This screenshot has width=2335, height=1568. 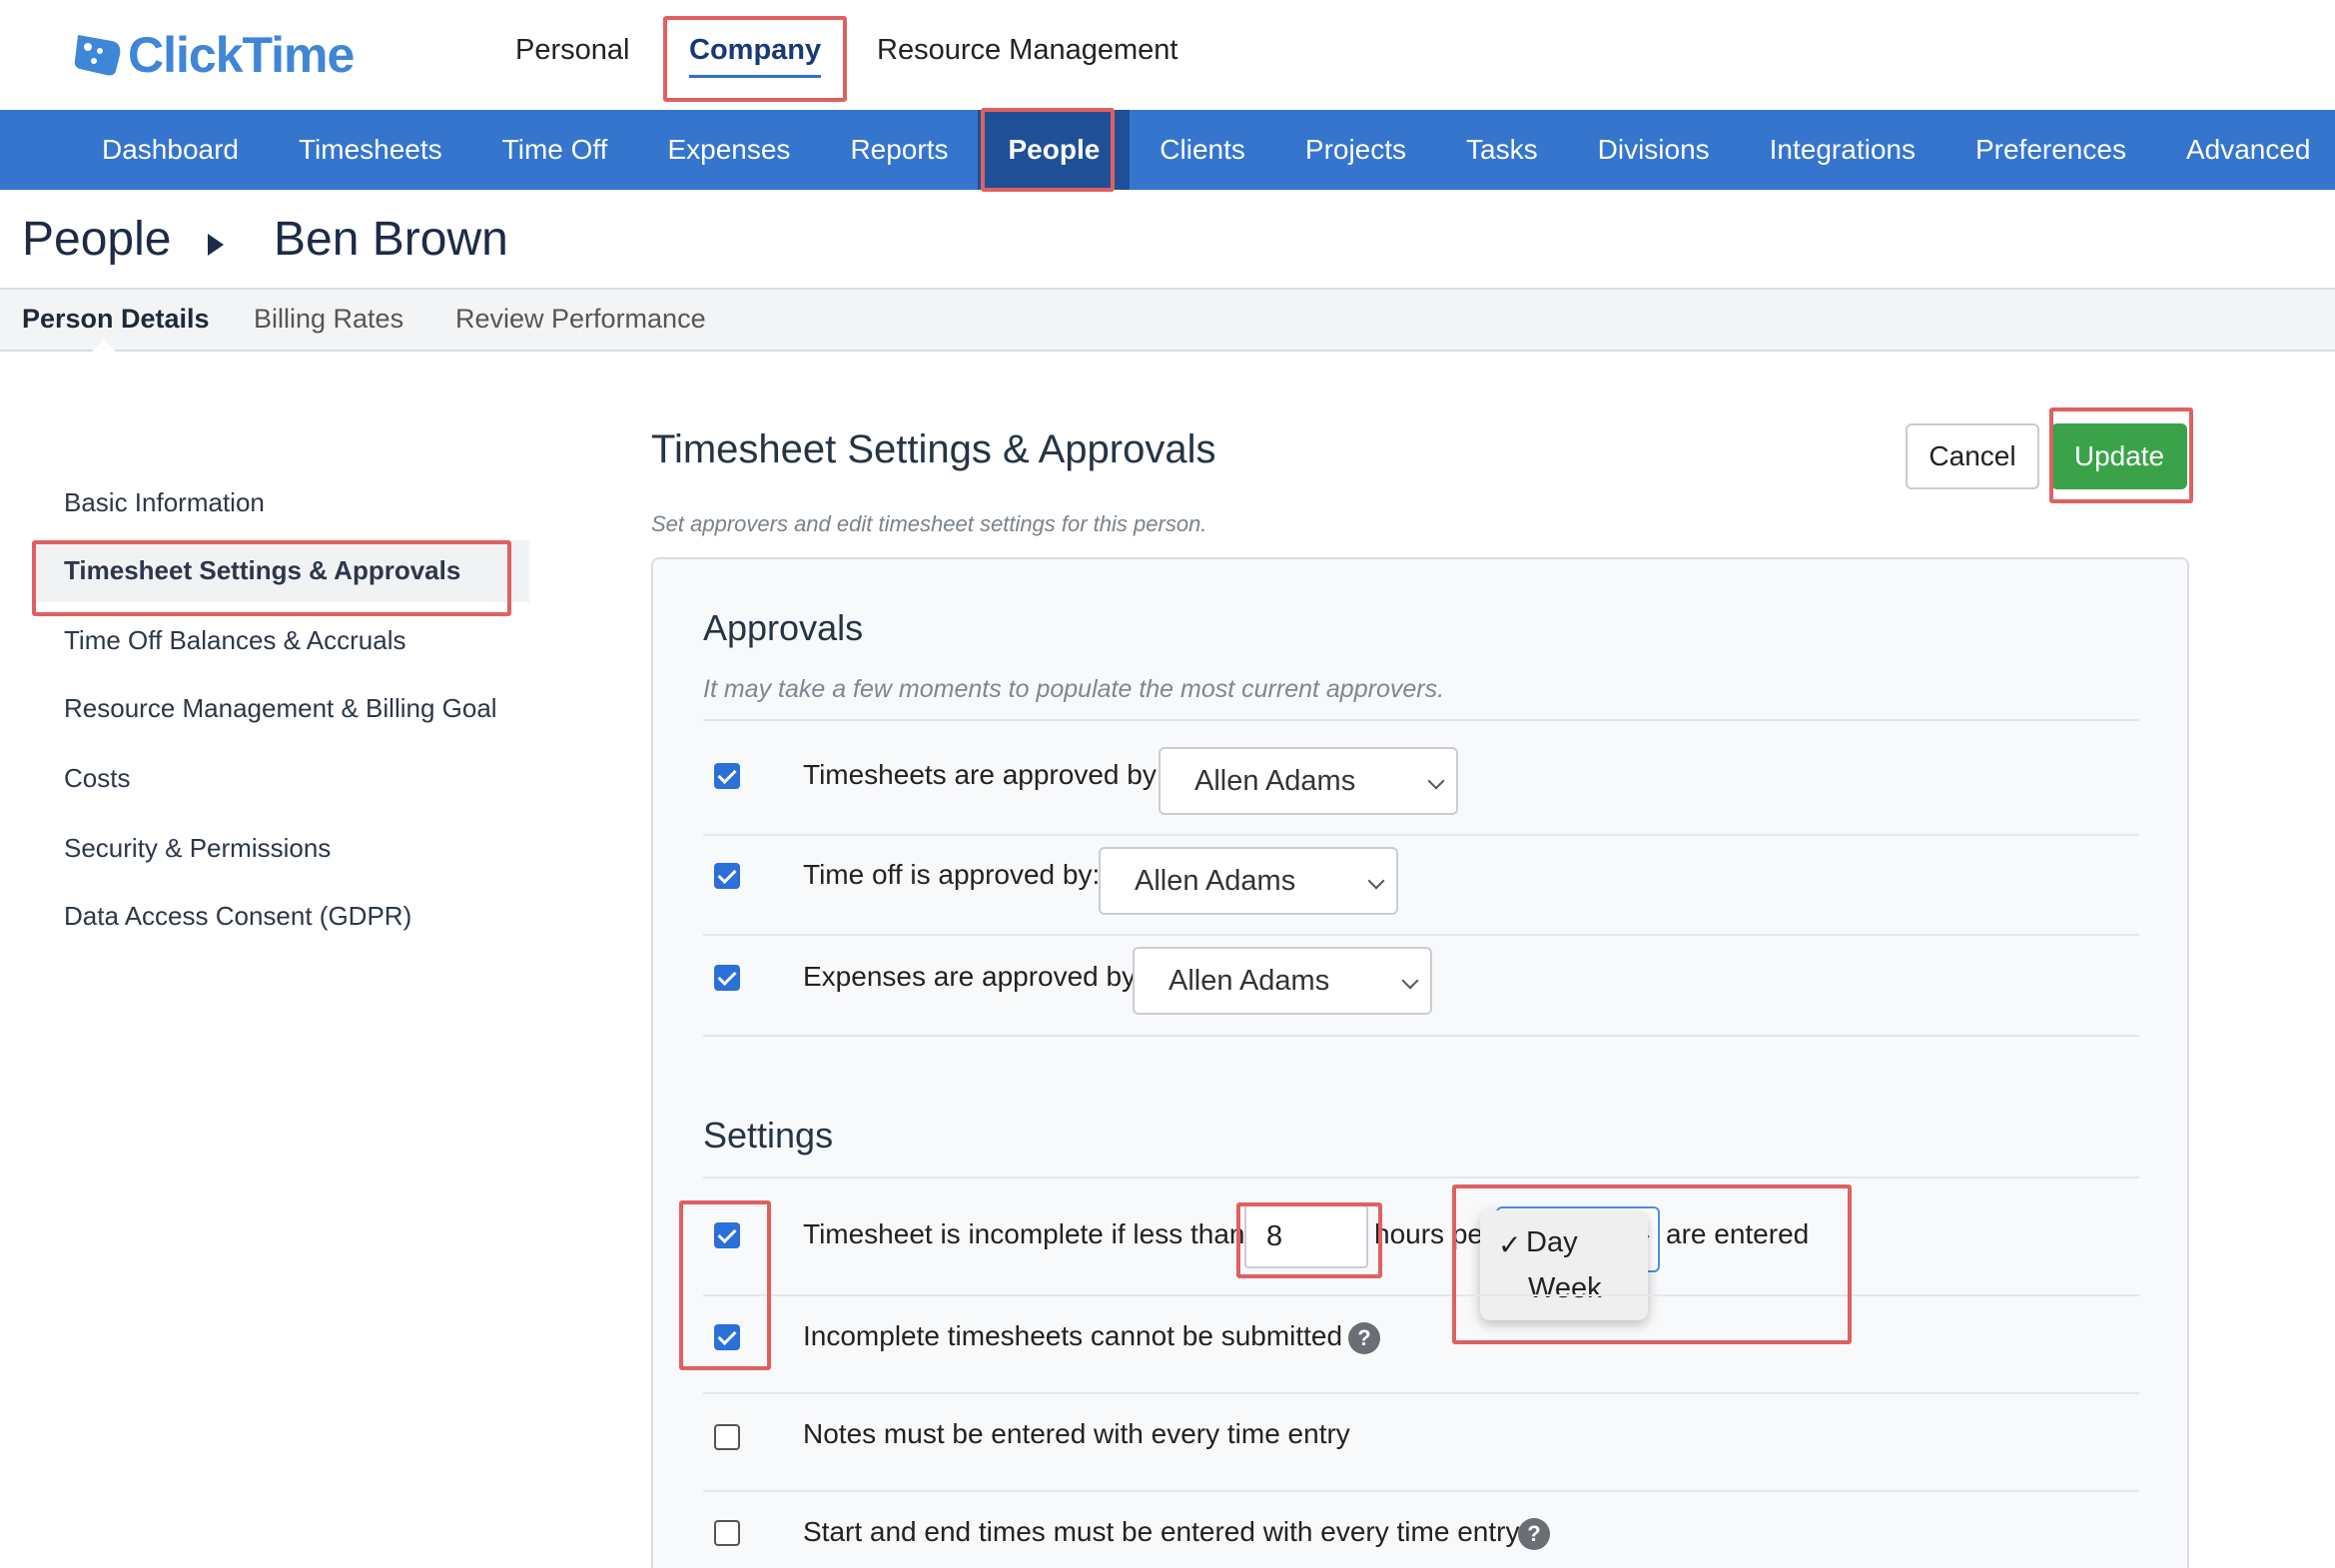 I want to click on checkmark-icon: ✓, so click(x=1510, y=1244).